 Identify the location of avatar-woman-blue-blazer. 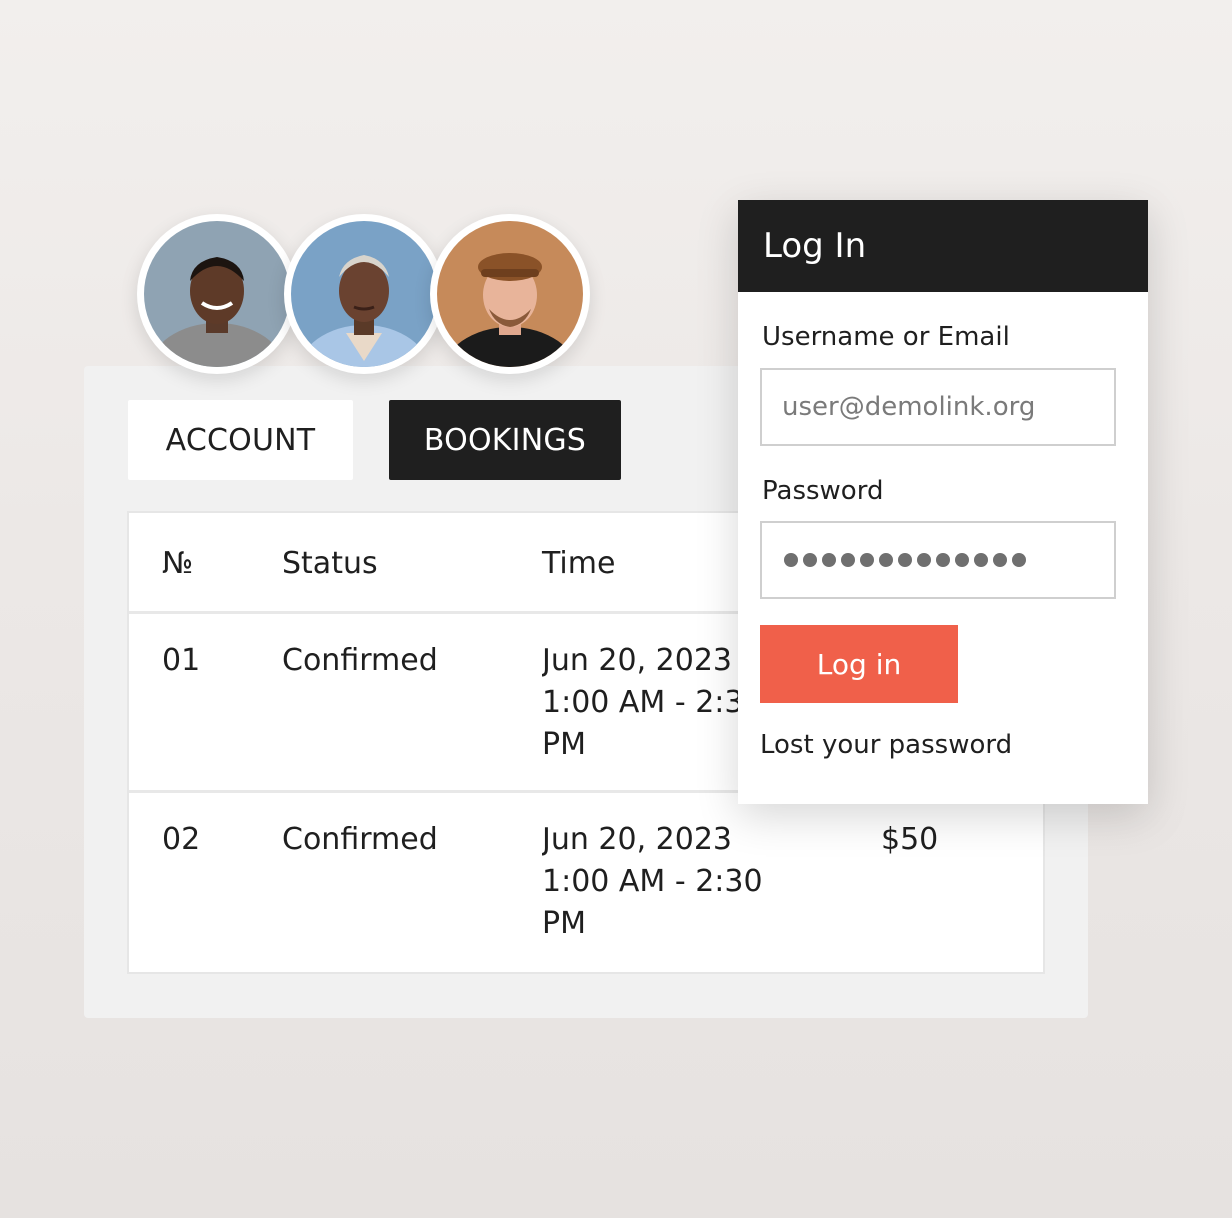
(364, 294).